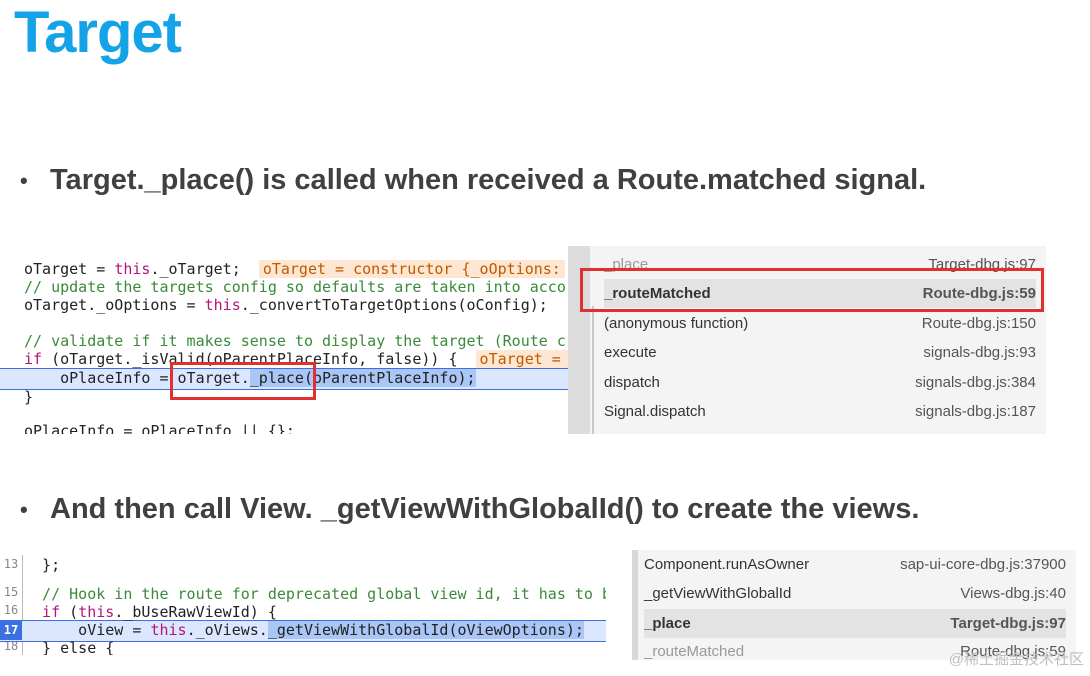  I want to click on slide-title: Target, so click(98, 32).